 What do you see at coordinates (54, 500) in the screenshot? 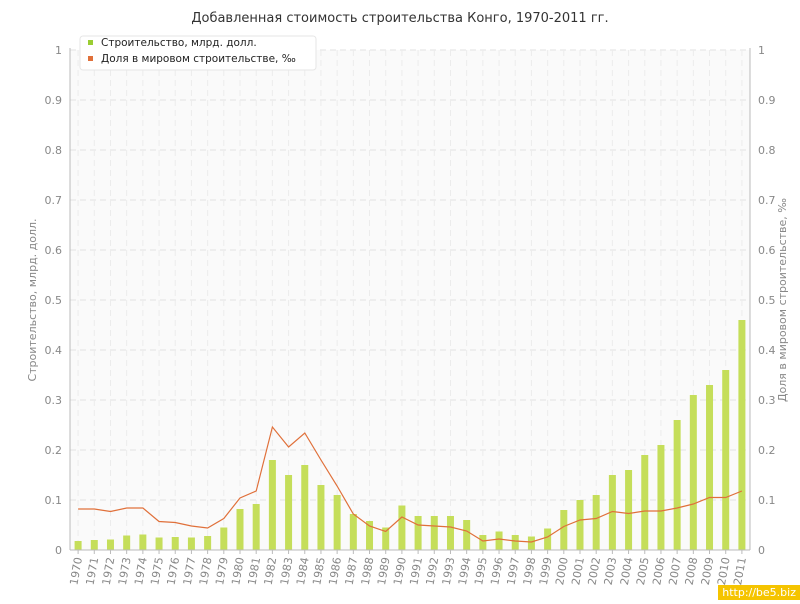
I see `y-tick-label-left: 0.1` at bounding box center [54, 500].